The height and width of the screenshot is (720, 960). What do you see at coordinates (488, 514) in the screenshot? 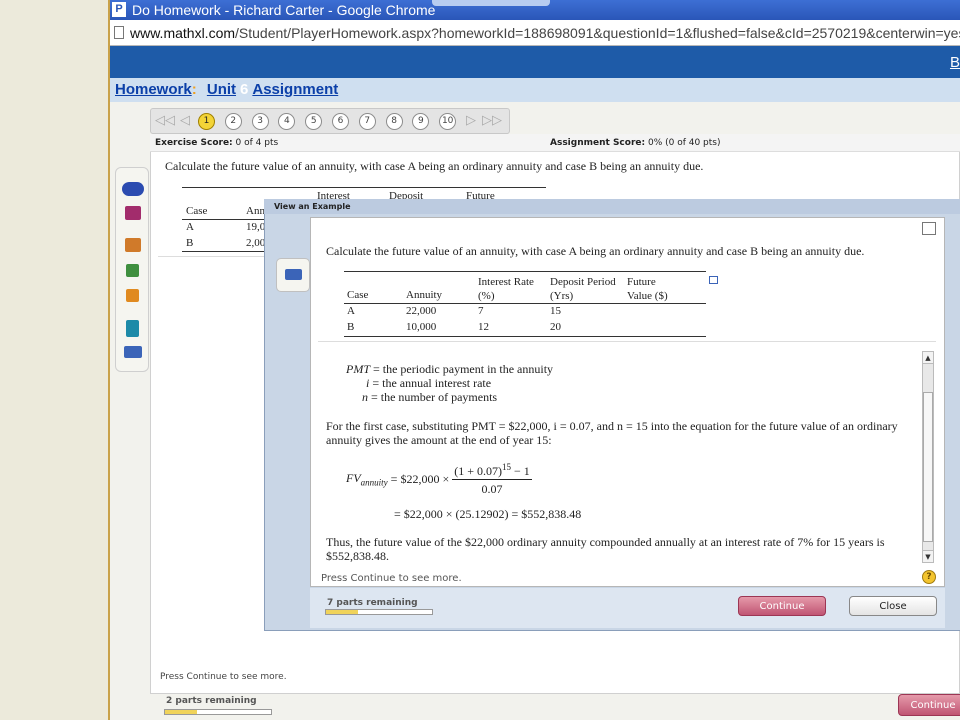
I see `equation-result: = $22,000 × (25.12902) = $552,838.48` at bounding box center [488, 514].